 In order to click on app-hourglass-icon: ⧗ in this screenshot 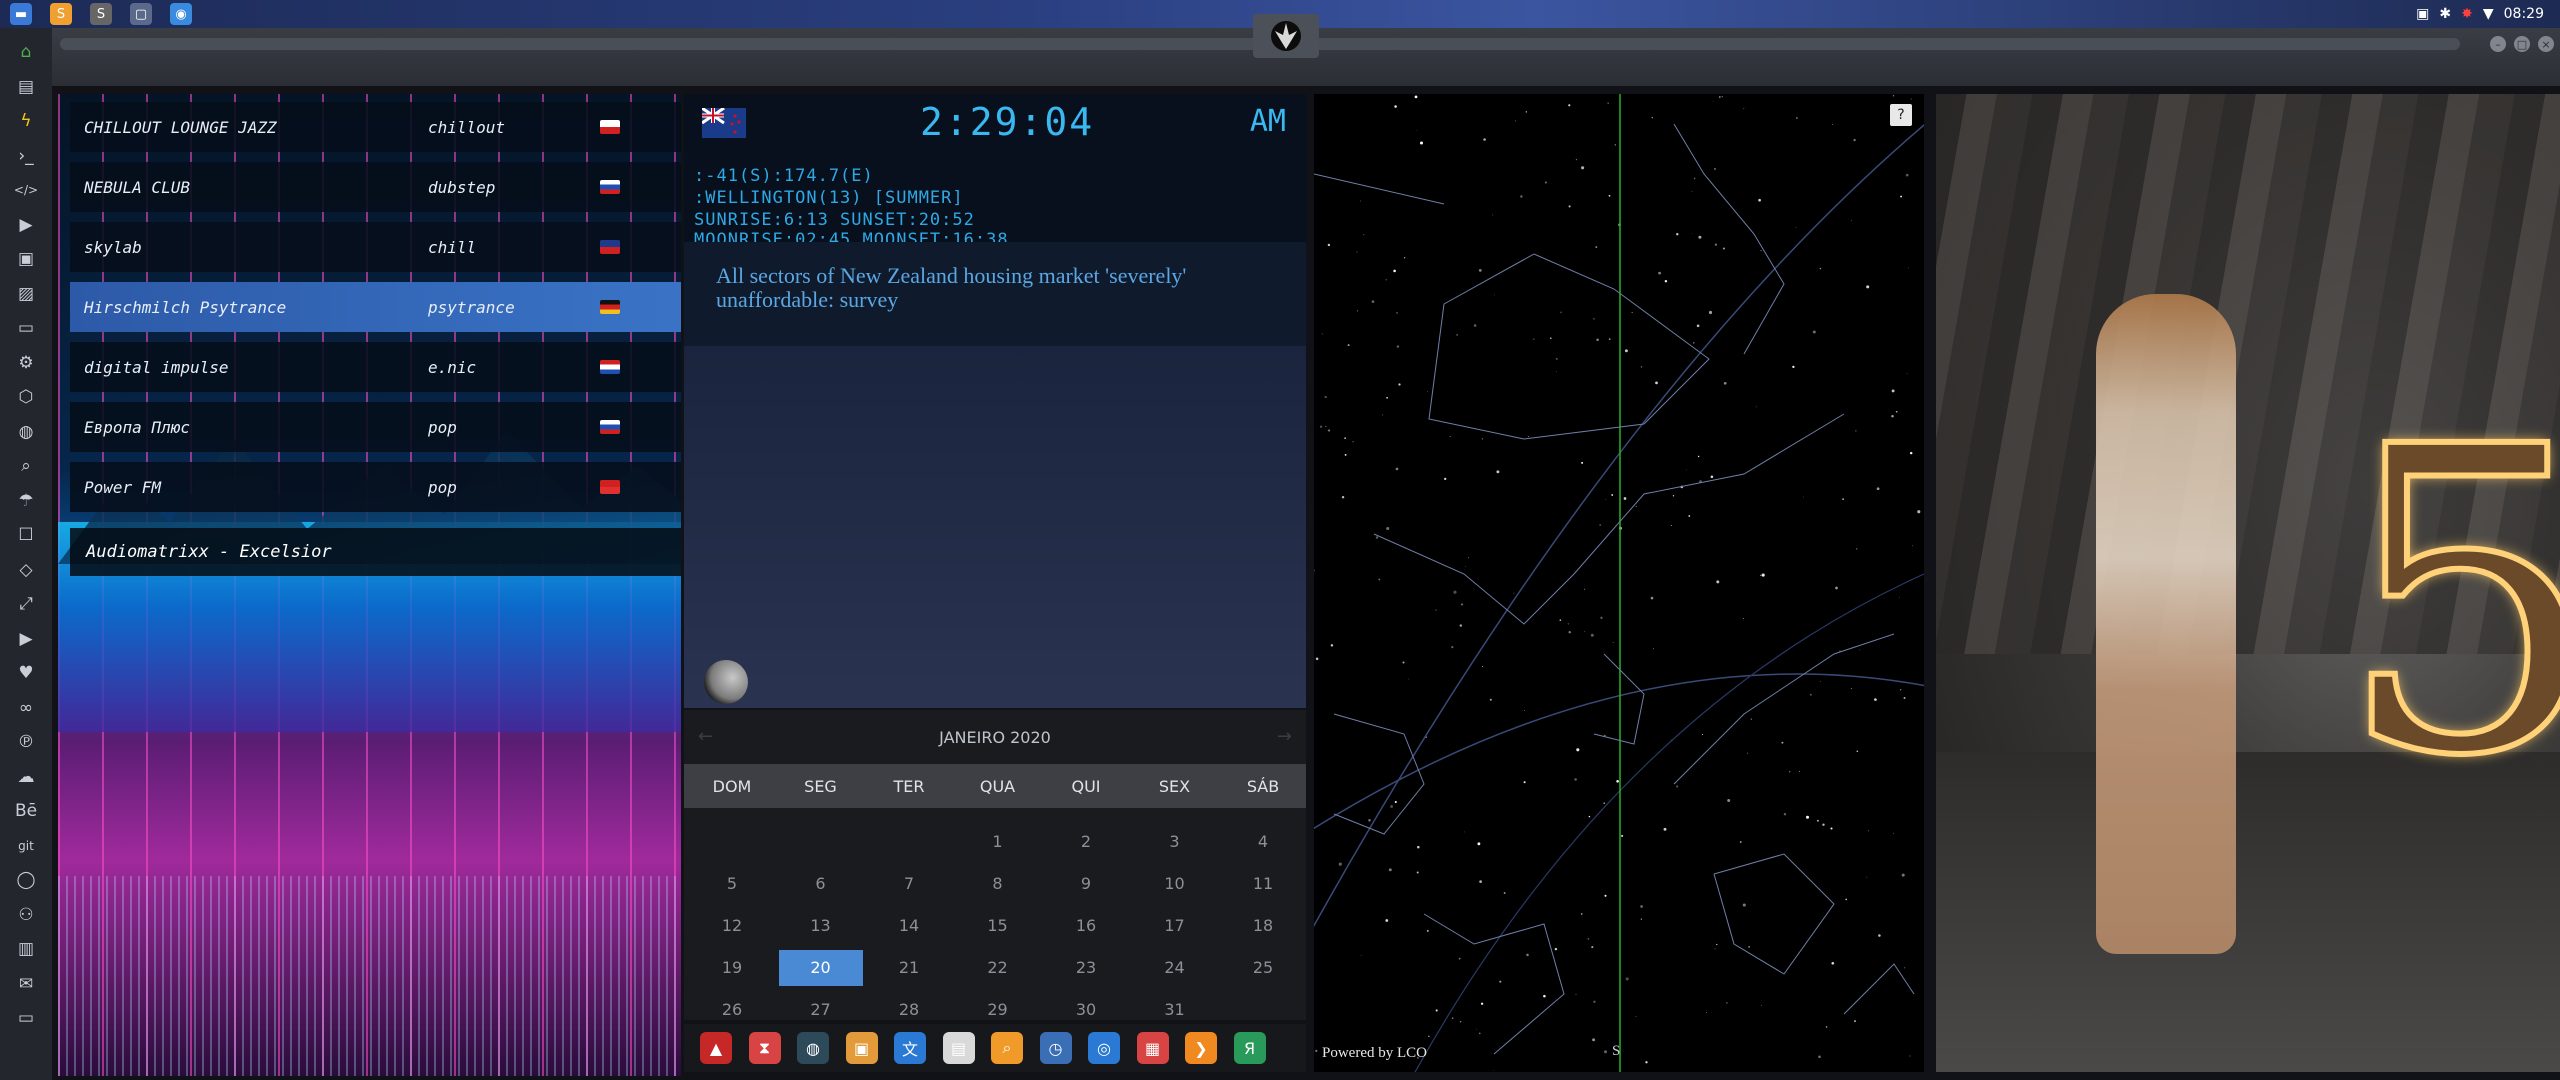, I will do `click(764, 1048)`.